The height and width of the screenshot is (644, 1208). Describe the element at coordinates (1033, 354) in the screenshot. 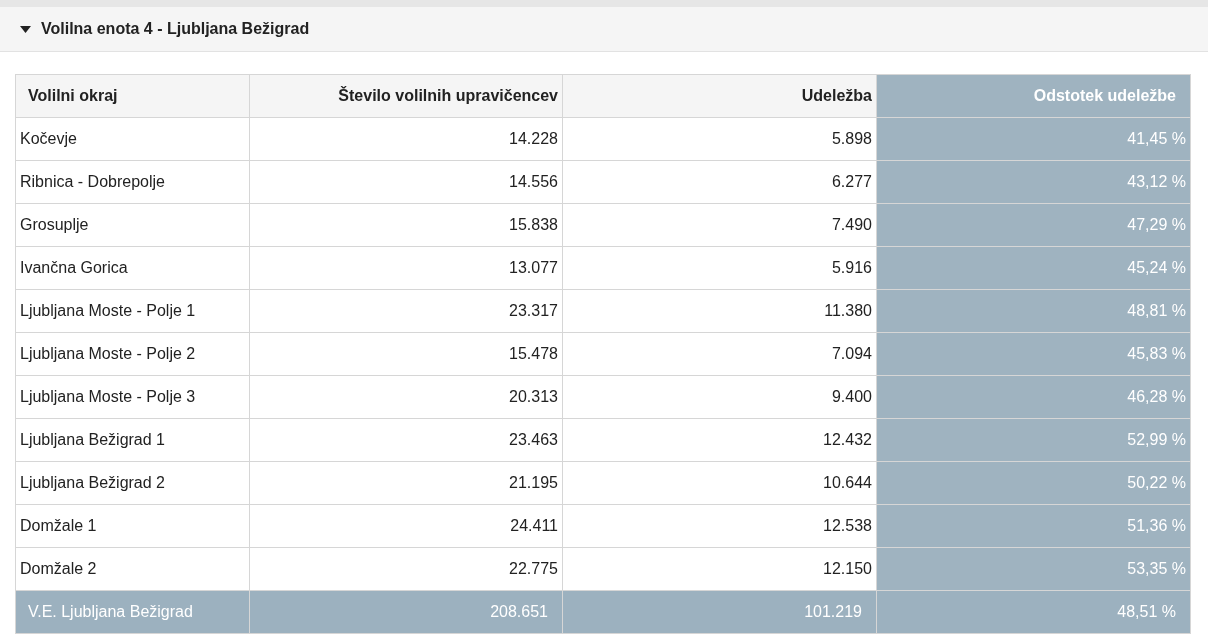

I see `table-cell: 45,83 %` at that location.